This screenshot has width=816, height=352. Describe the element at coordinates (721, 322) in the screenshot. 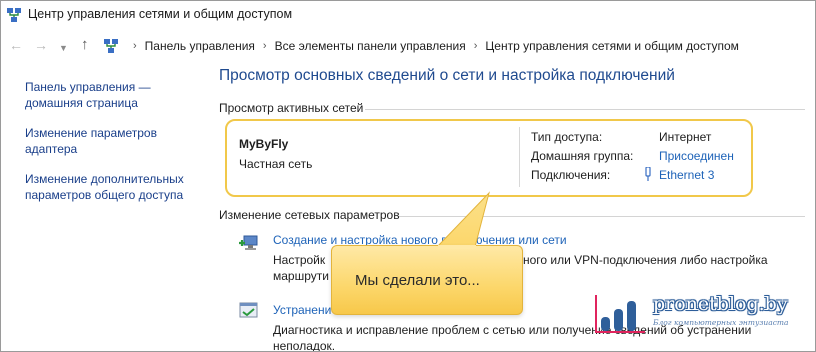

I see `watermark-slogan: Блог компьютерных энтузиаста` at that location.